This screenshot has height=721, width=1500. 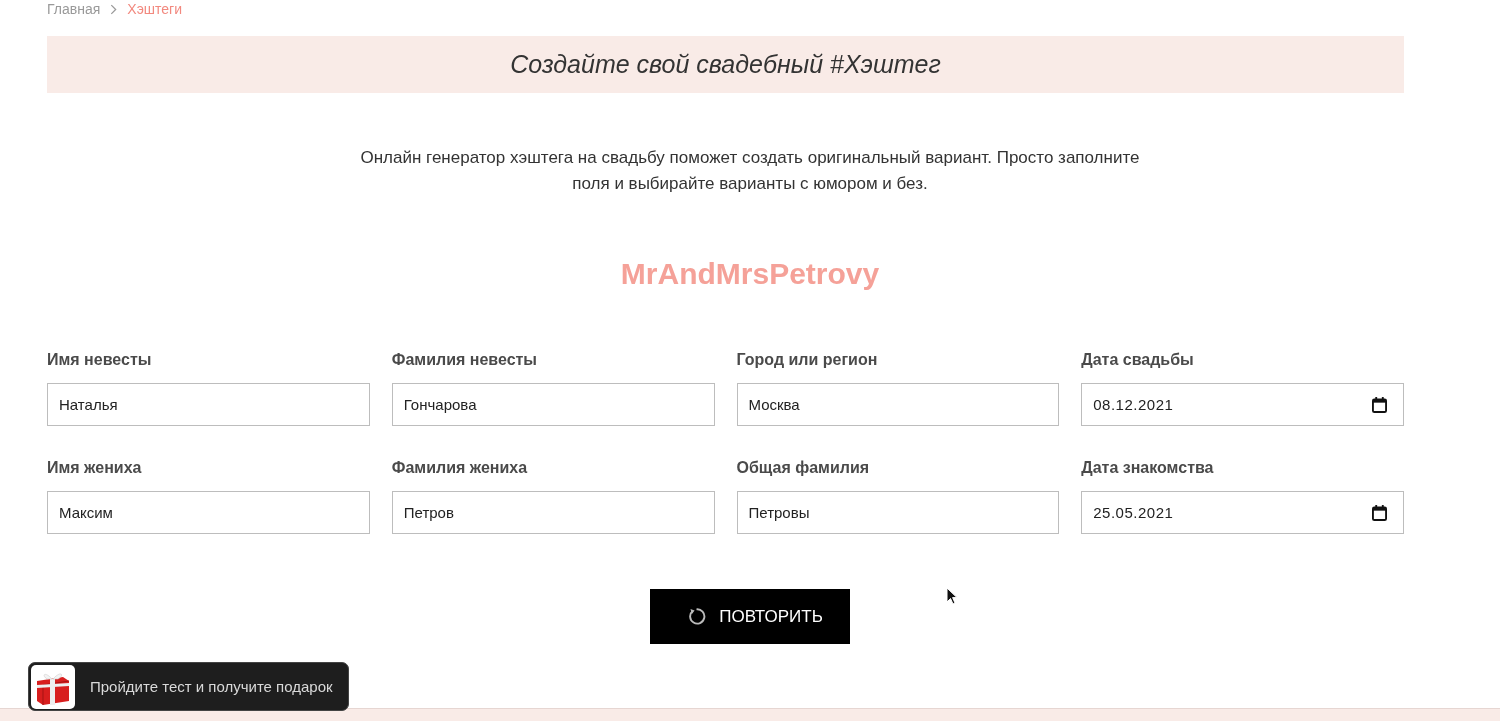 What do you see at coordinates (94, 468) in the screenshot?
I see `field-label: Имя жениха` at bounding box center [94, 468].